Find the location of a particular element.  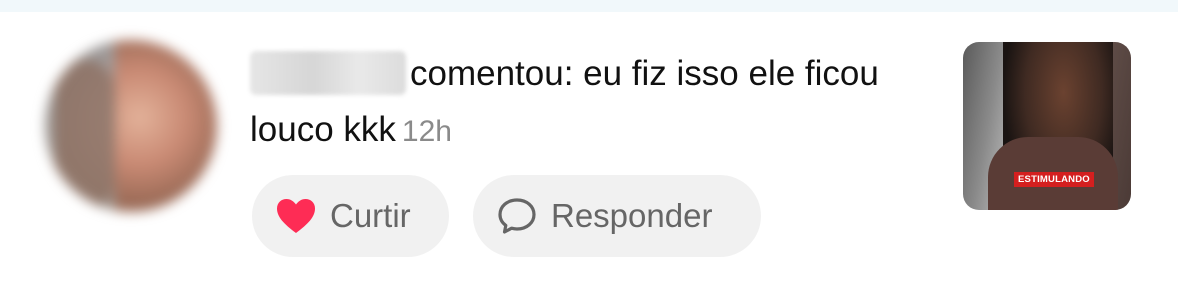

reply-button: Responder is located at coordinates (617, 216).